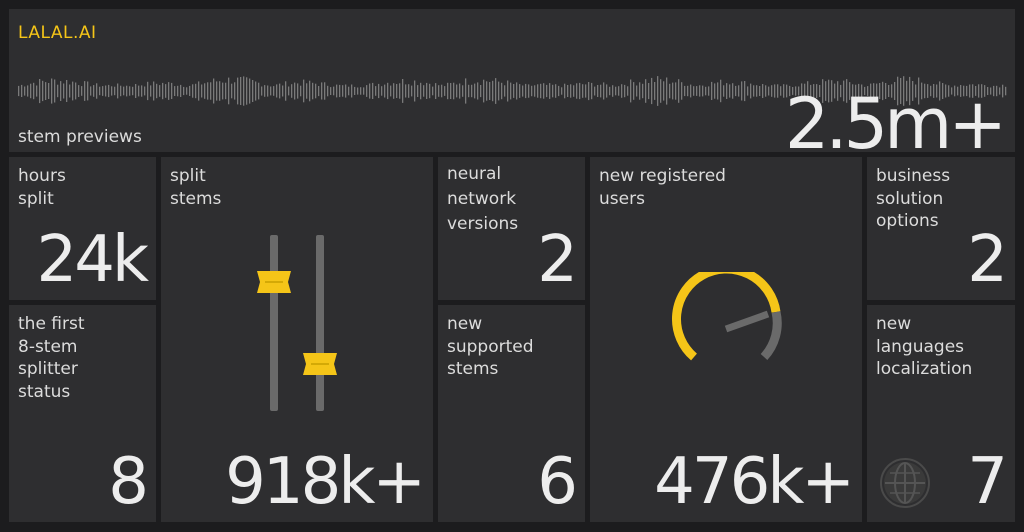  I want to click on languages-label: new languages localization, so click(924, 346).